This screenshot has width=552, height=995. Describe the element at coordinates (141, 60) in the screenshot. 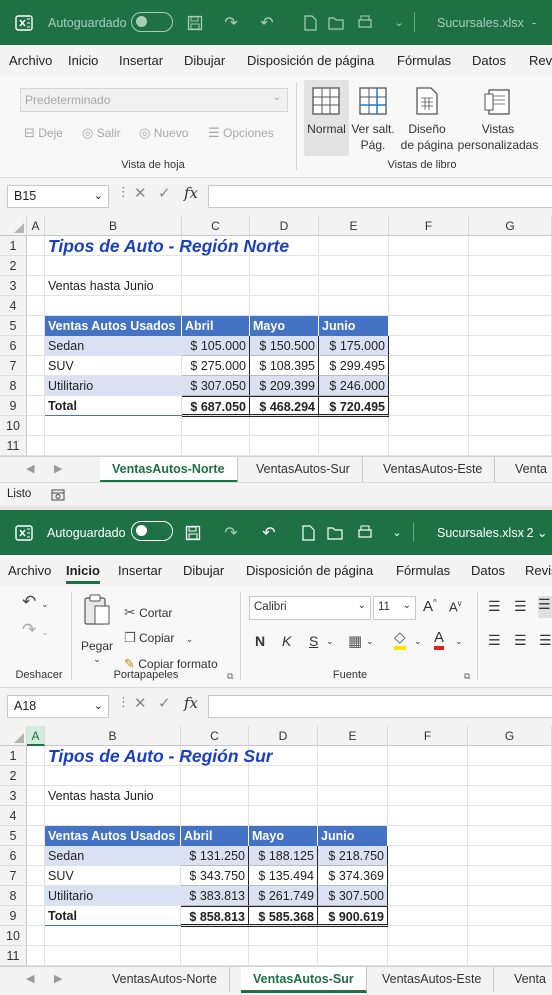

I see `menu-insertar: Insertar` at that location.